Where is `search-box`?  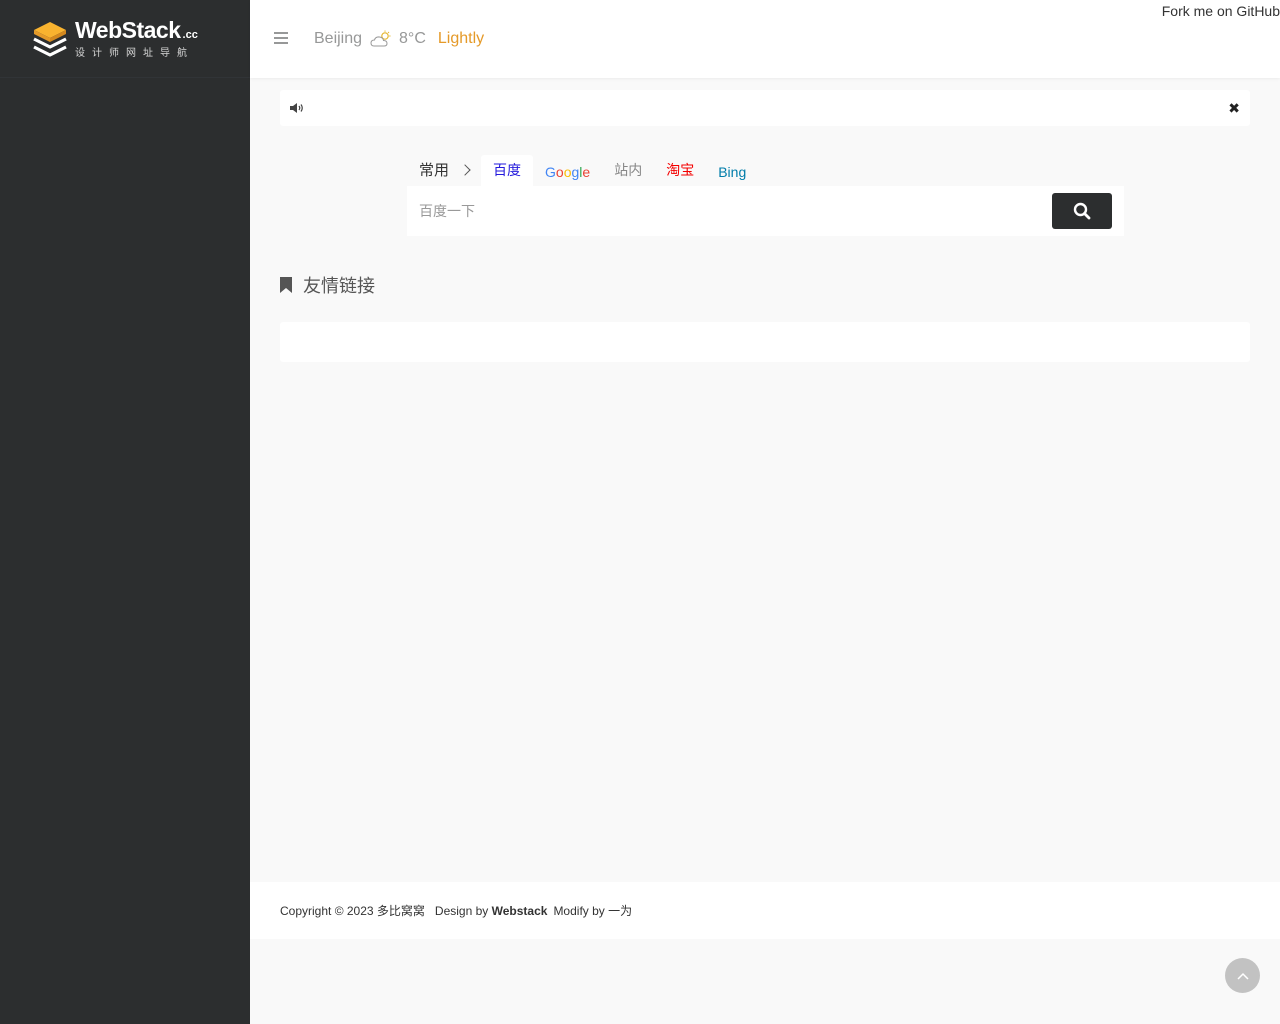 search-box is located at coordinates (765, 211).